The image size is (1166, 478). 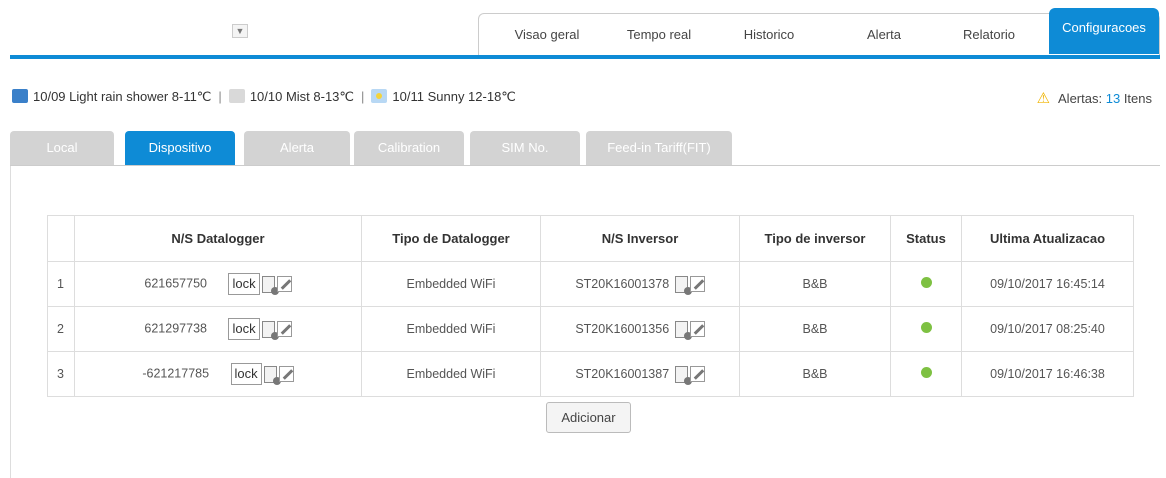 What do you see at coordinates (218, 284) in the screenshot?
I see `datalogger-cell: 621657750 lock` at bounding box center [218, 284].